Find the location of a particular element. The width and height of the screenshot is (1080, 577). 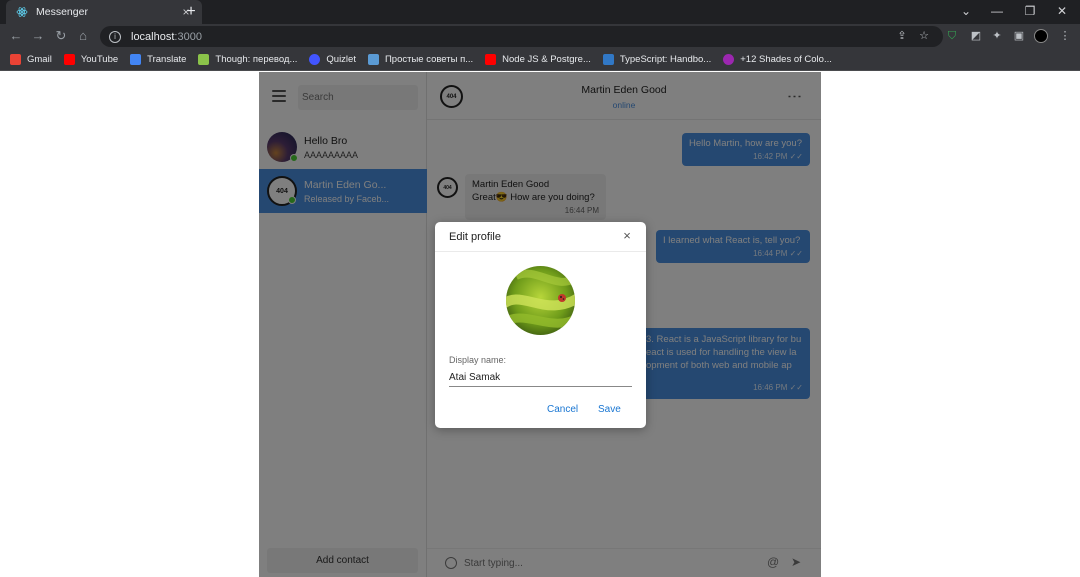

address-bar: i localhost:3000 is located at coordinates (521, 36).